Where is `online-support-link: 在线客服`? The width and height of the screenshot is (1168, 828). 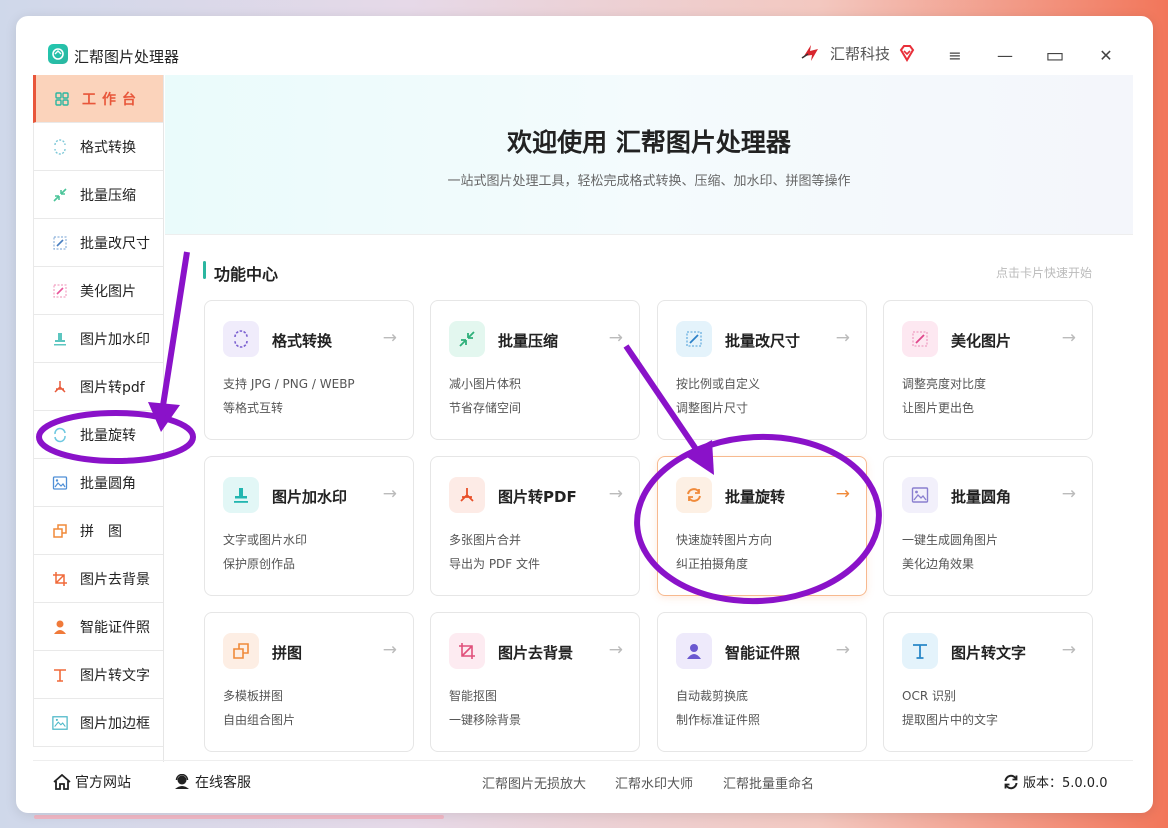
online-support-link: 在线客服 is located at coordinates (212, 782).